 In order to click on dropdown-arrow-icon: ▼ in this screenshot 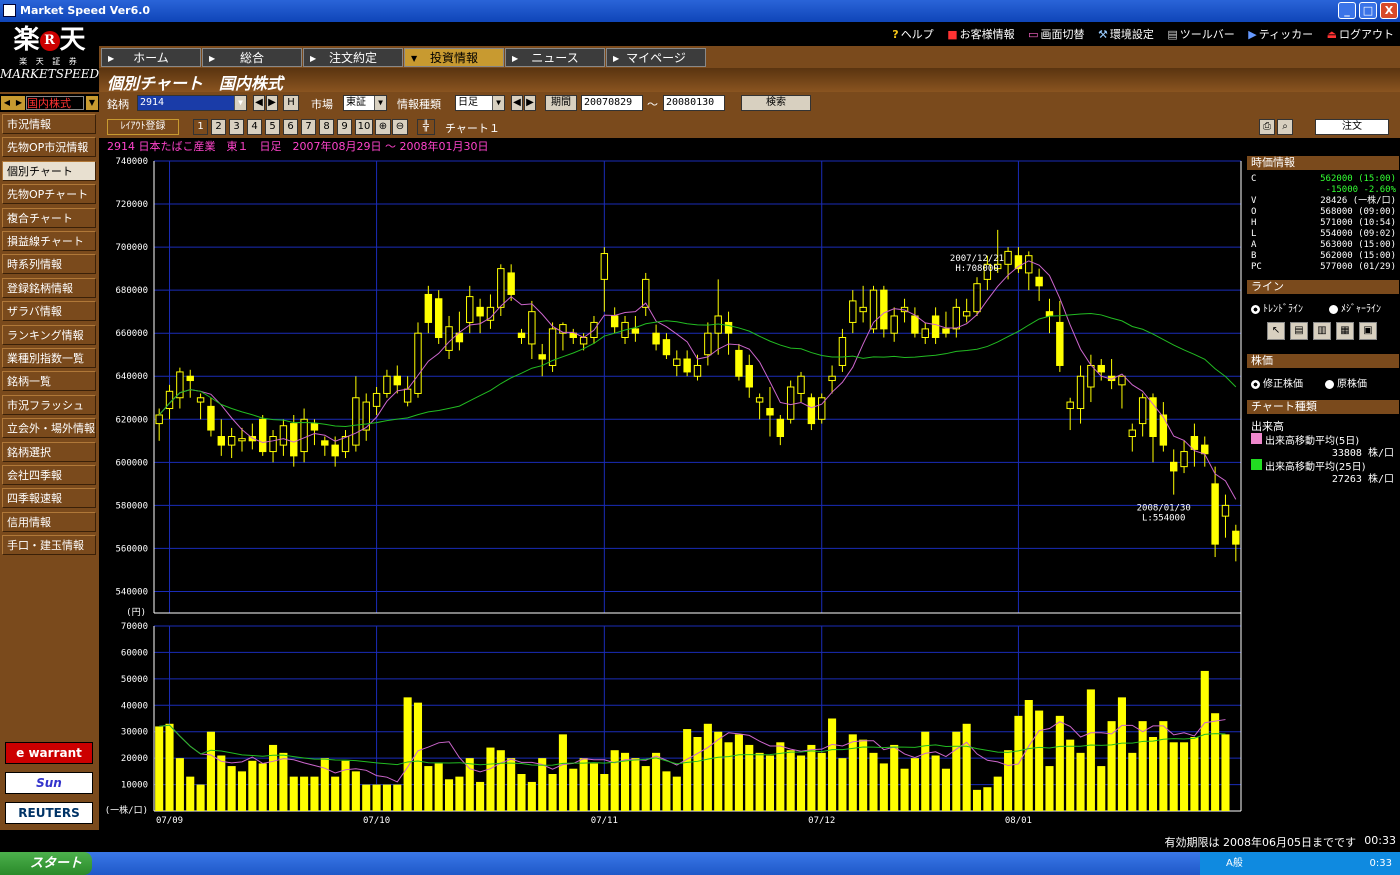, I will do `click(92, 103)`.